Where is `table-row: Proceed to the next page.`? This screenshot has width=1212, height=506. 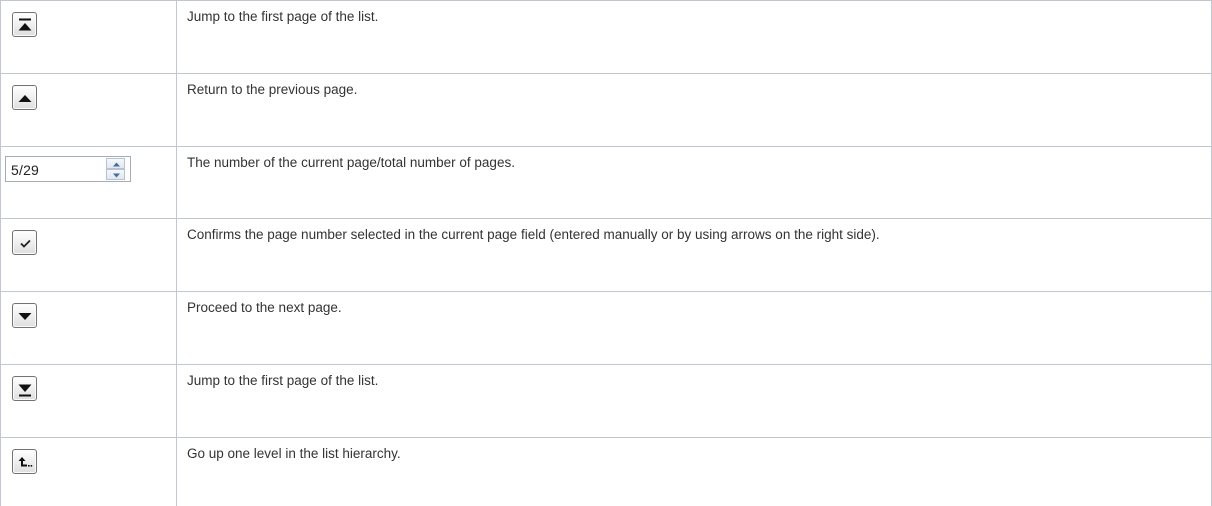
table-row: Proceed to the next page. is located at coordinates (606, 328).